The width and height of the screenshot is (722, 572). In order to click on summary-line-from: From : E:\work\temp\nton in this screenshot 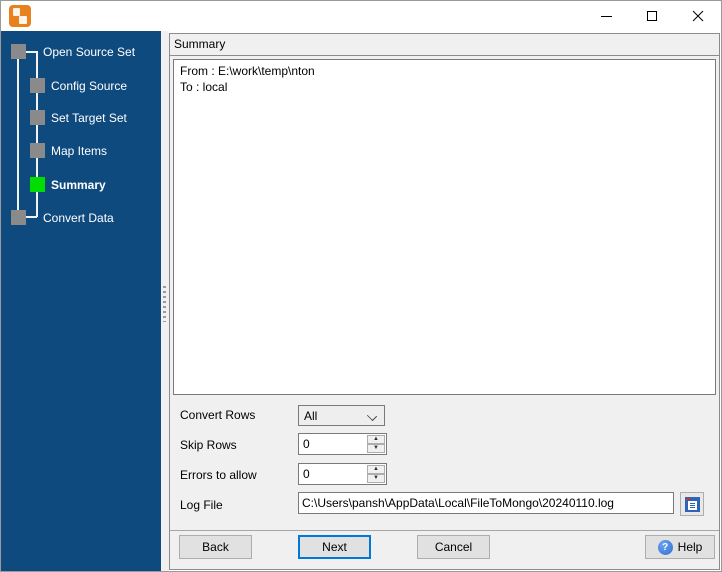, I will do `click(247, 71)`.